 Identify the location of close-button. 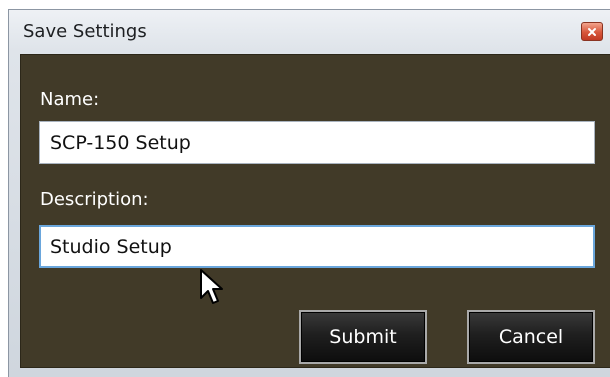
(592, 31).